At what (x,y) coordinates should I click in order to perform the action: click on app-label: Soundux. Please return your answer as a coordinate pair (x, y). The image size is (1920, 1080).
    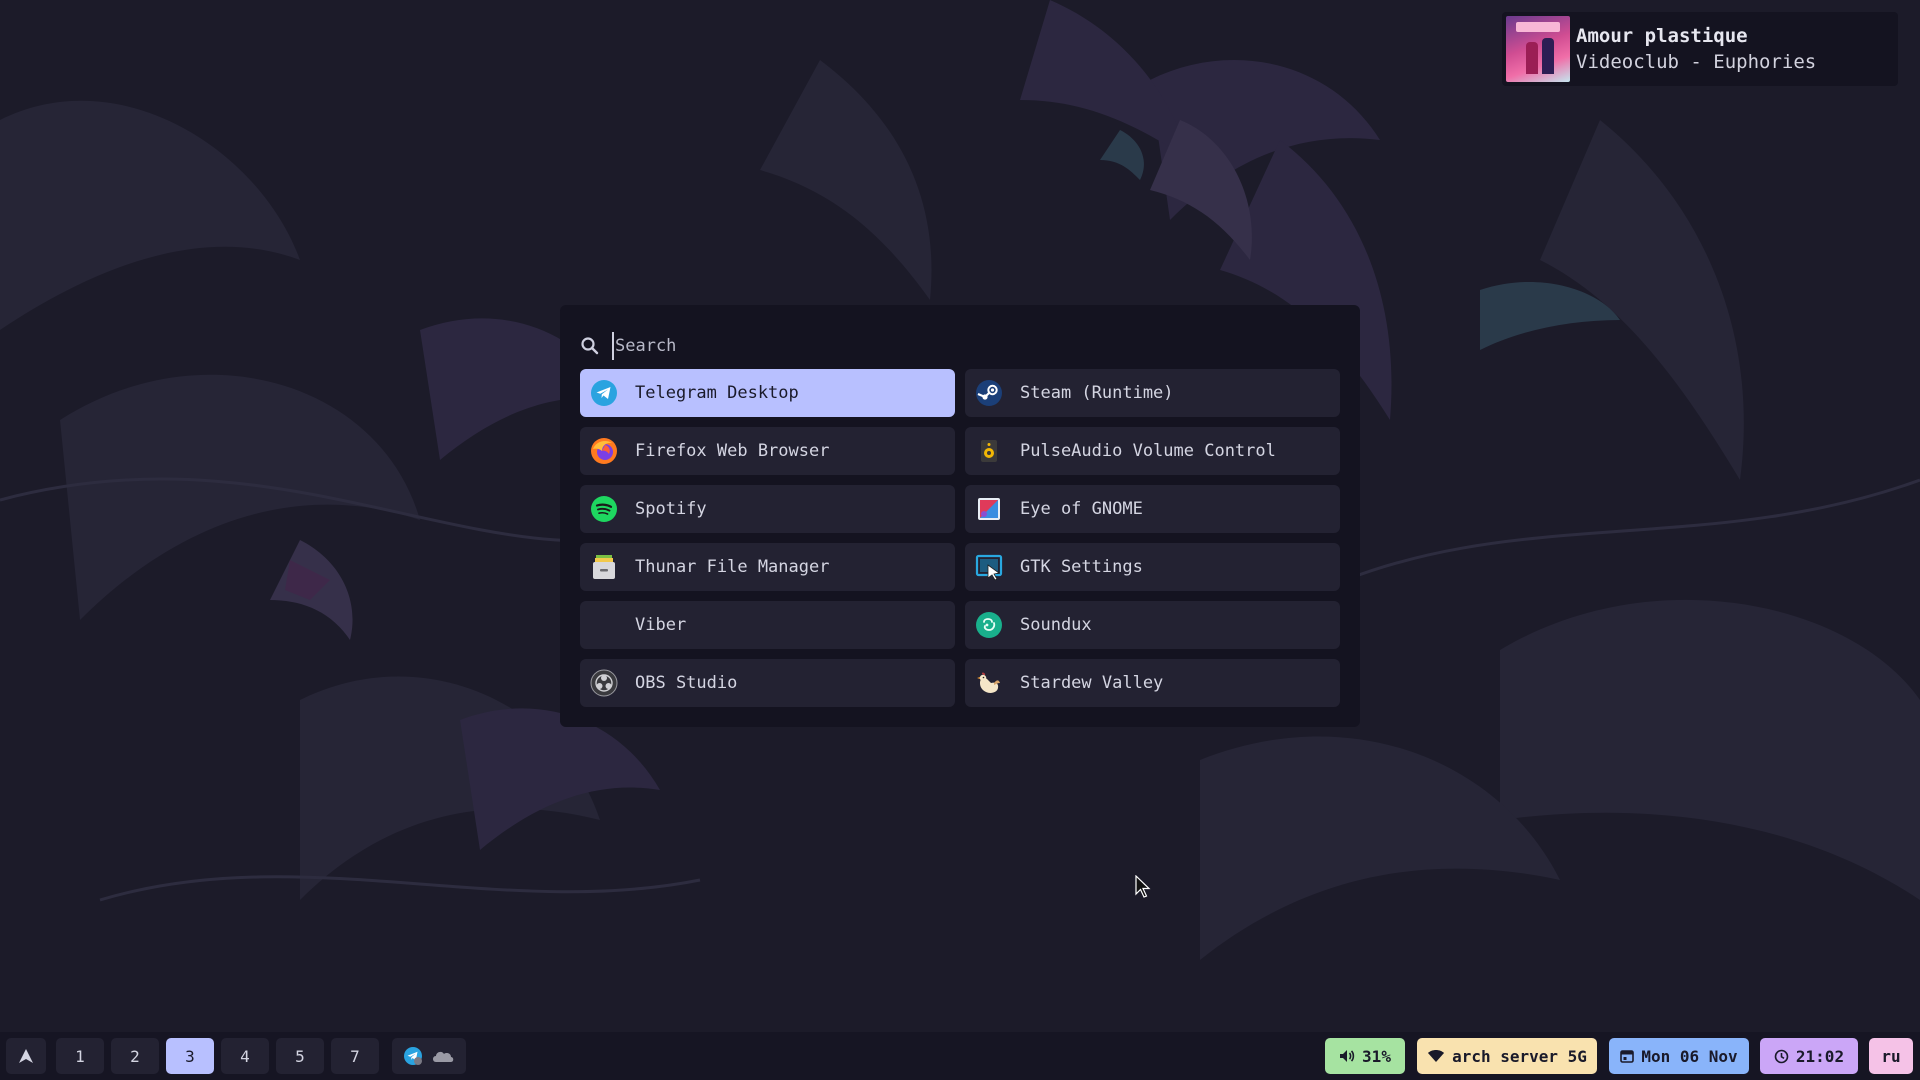
    Looking at the image, I should click on (1056, 625).